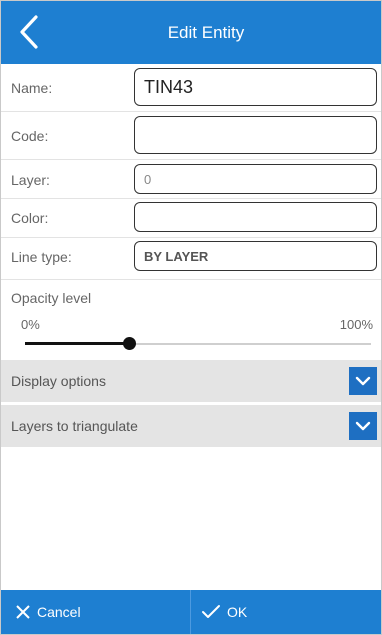 The image size is (382, 635). I want to click on chevron-left-icon, so click(29, 32).